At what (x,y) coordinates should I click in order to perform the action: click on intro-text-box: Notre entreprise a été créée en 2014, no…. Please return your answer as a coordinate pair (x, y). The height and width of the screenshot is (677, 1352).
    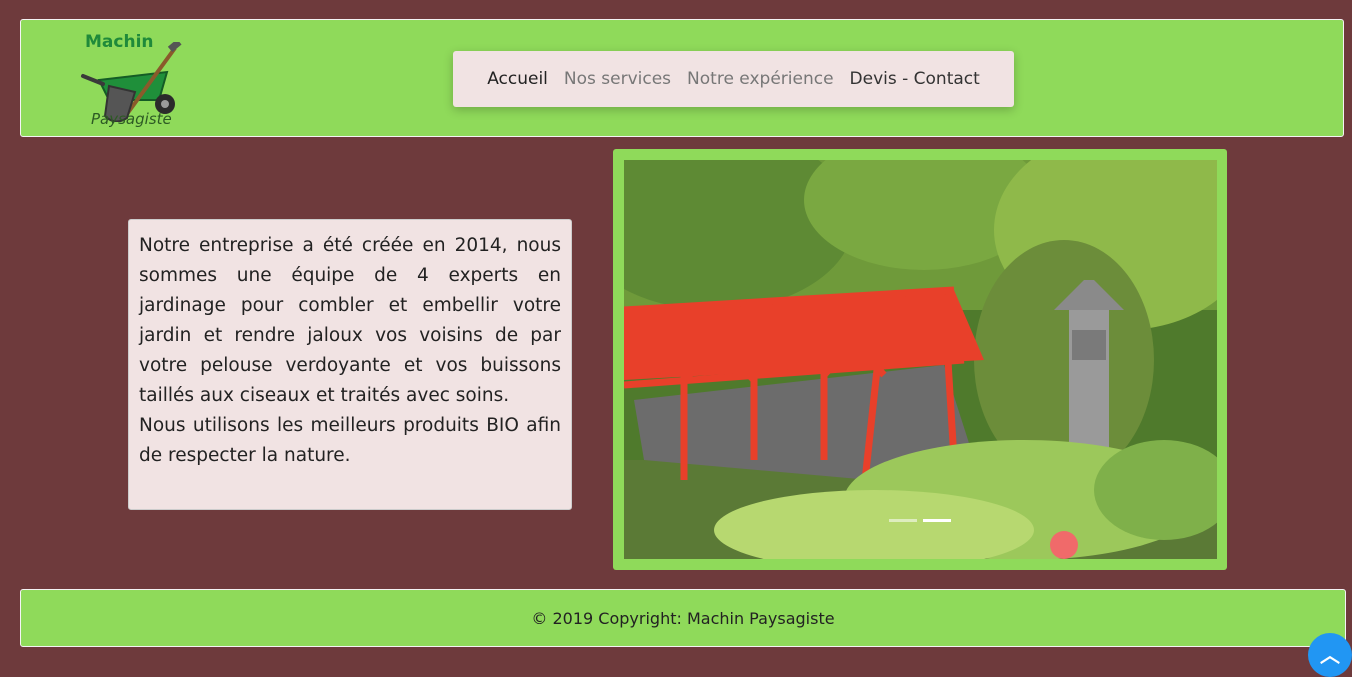
    Looking at the image, I should click on (350, 364).